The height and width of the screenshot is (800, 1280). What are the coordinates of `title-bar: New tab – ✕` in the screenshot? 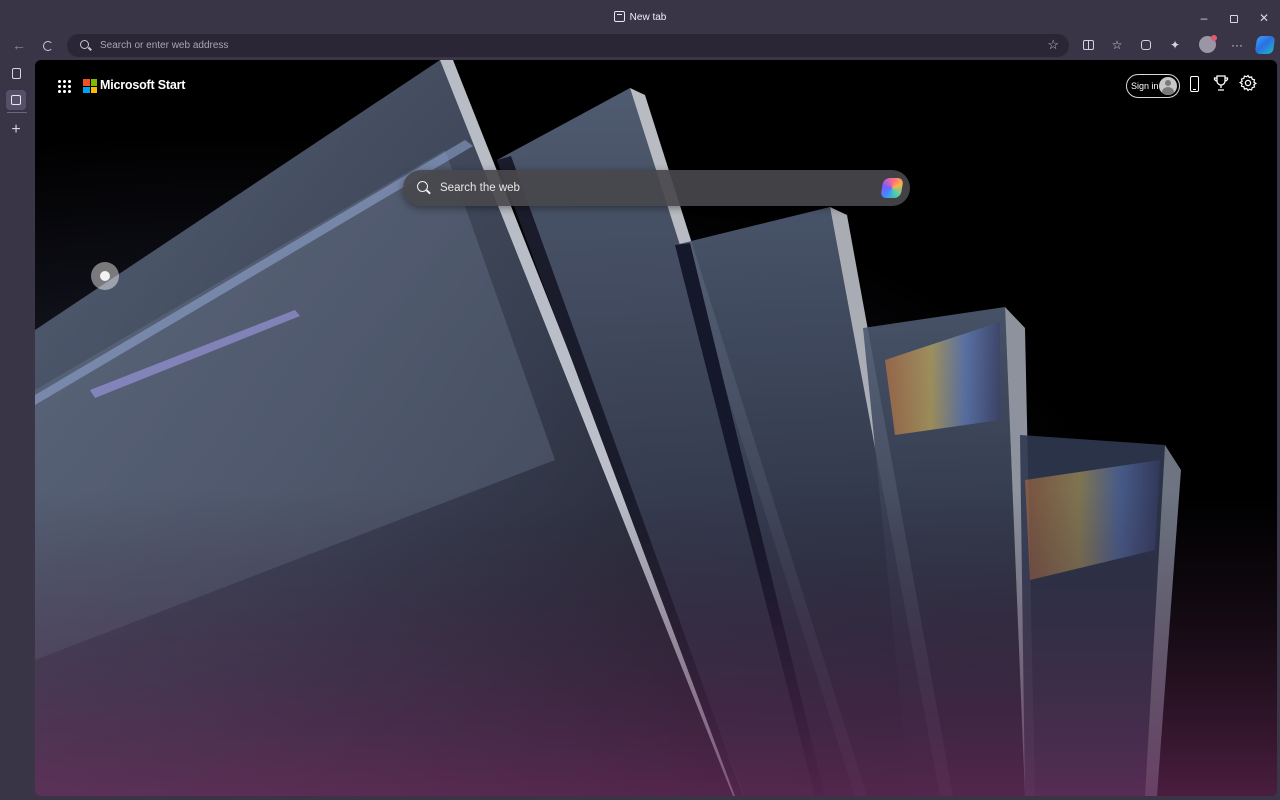 It's located at (640, 16).